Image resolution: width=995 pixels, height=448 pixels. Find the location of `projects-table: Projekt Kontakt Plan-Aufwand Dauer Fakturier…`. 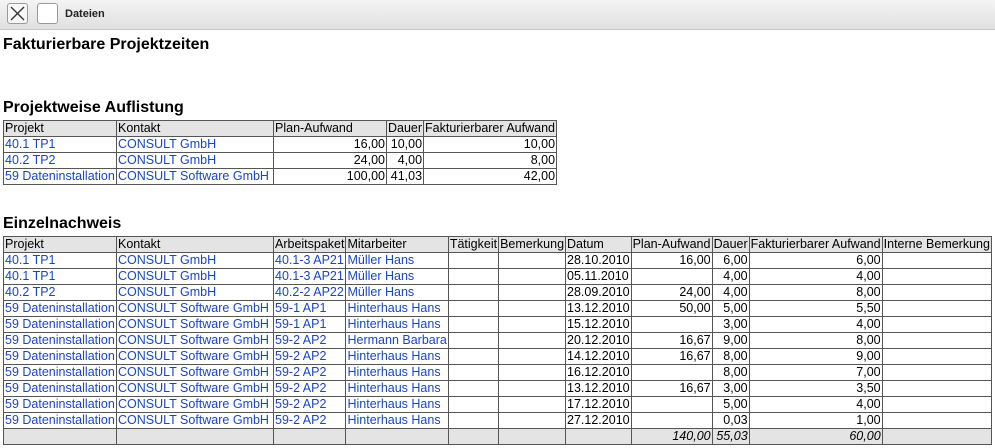

projects-table: Projekt Kontakt Plan-Aufwand Dauer Fakturier… is located at coordinates (280, 152).